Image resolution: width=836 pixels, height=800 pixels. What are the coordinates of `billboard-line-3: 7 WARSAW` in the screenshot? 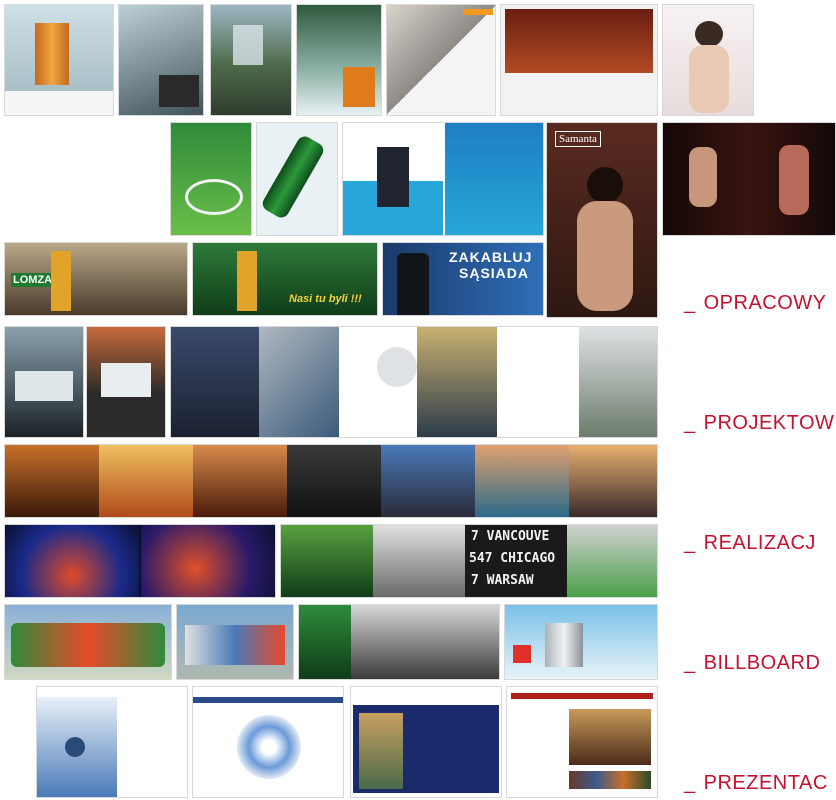 It's located at (502, 580).